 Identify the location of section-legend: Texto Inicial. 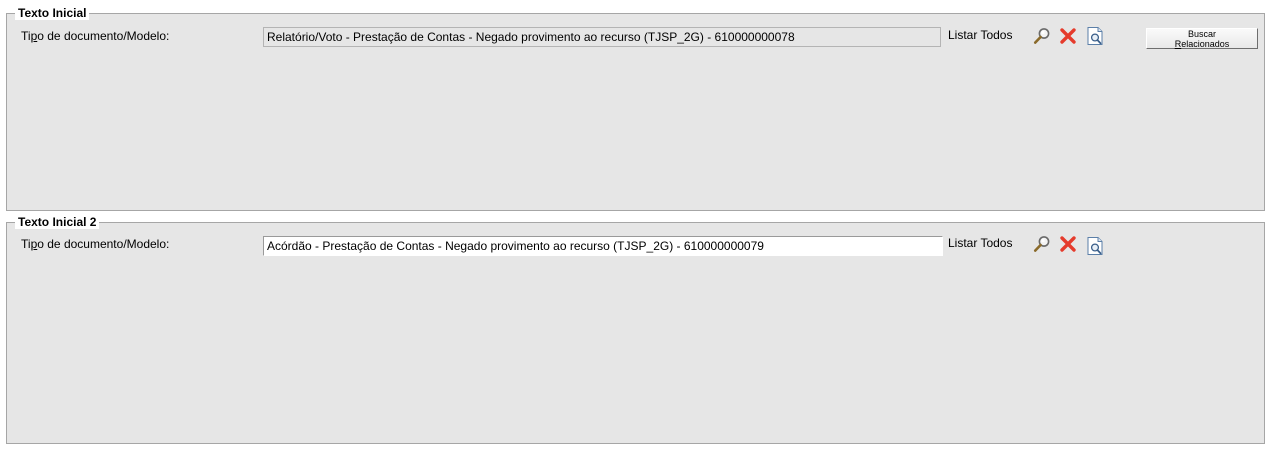
(52, 13).